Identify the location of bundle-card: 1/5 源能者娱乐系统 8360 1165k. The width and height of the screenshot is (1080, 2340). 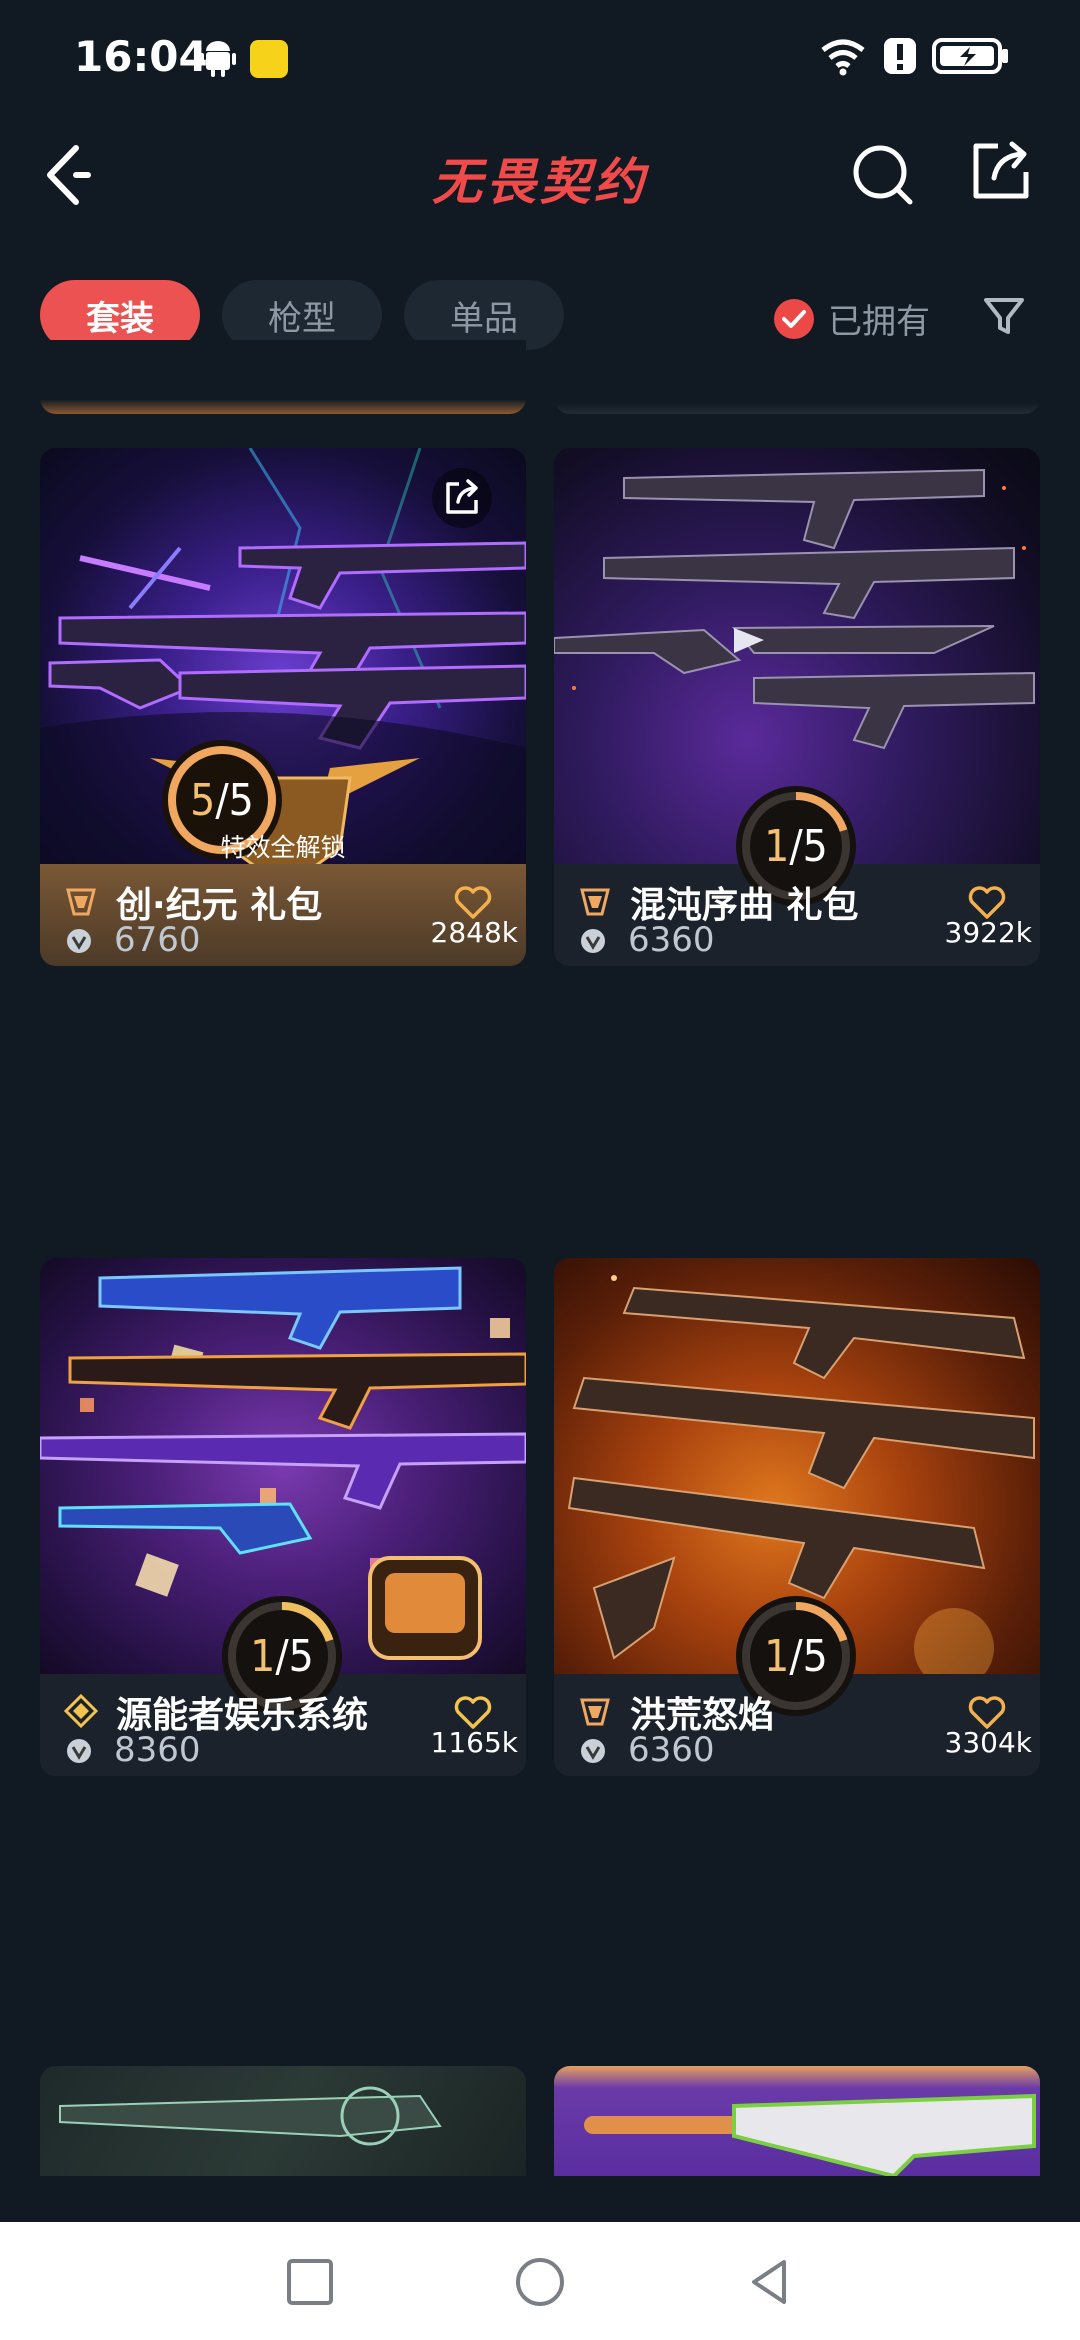
(283, 1517).